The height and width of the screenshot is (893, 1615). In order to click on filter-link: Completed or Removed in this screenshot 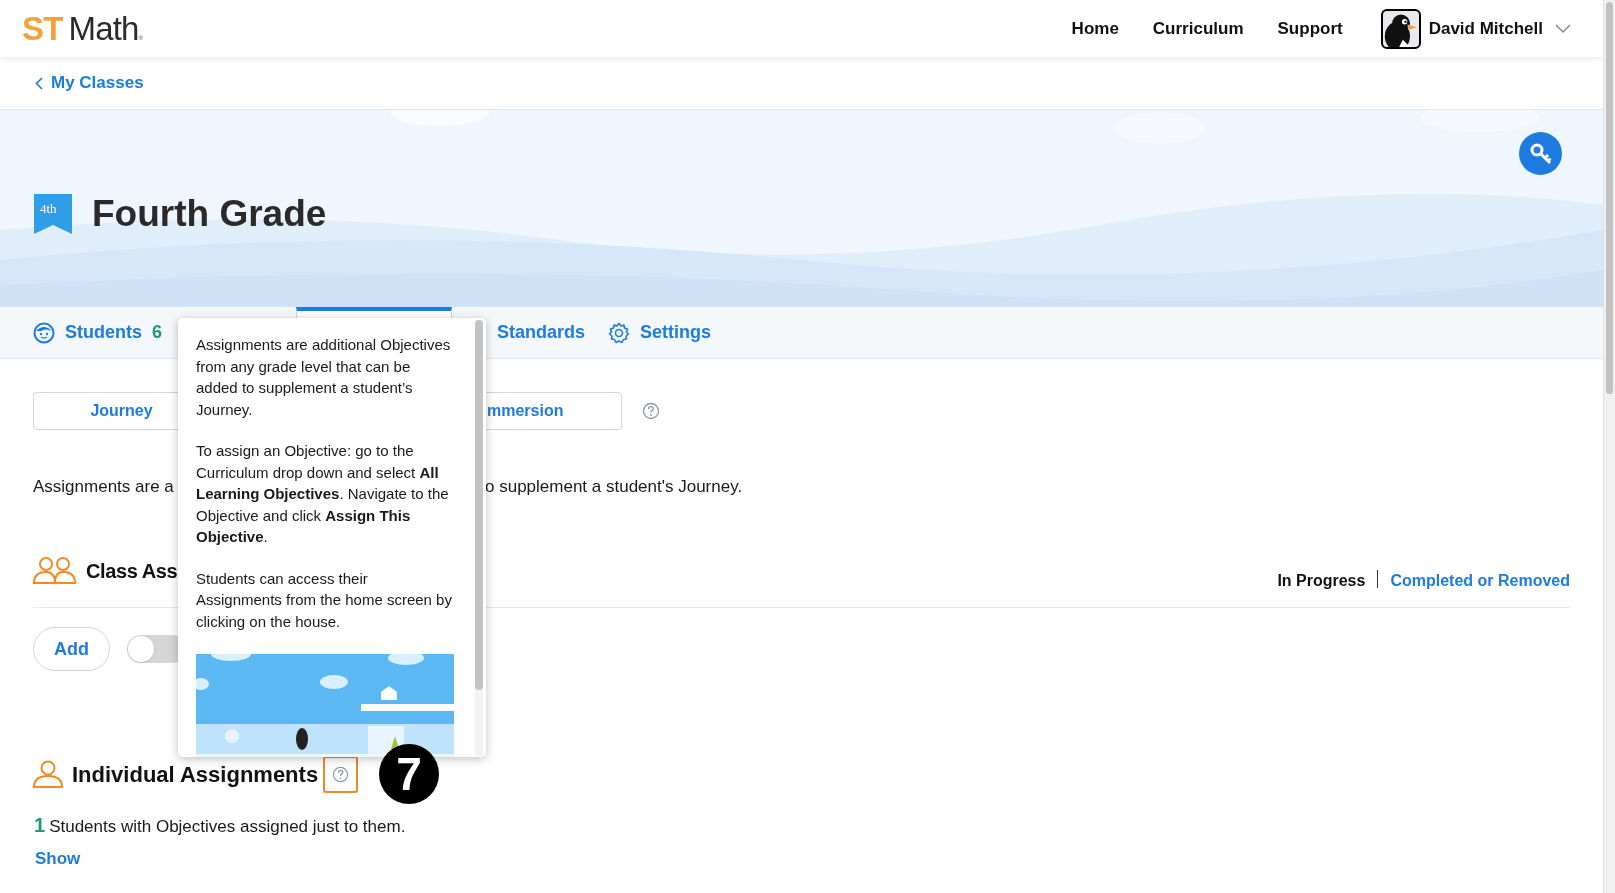, I will do `click(1480, 581)`.